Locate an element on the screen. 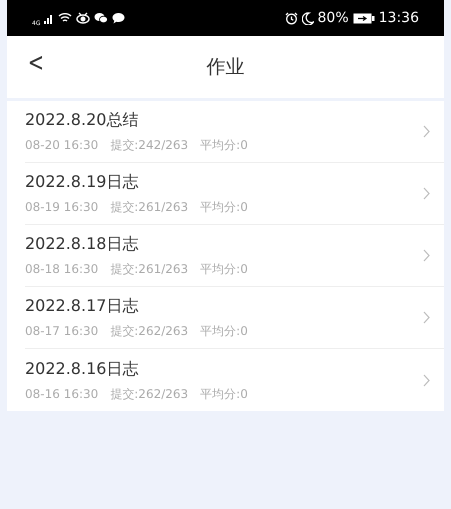  battery-percent: 80% is located at coordinates (333, 18).